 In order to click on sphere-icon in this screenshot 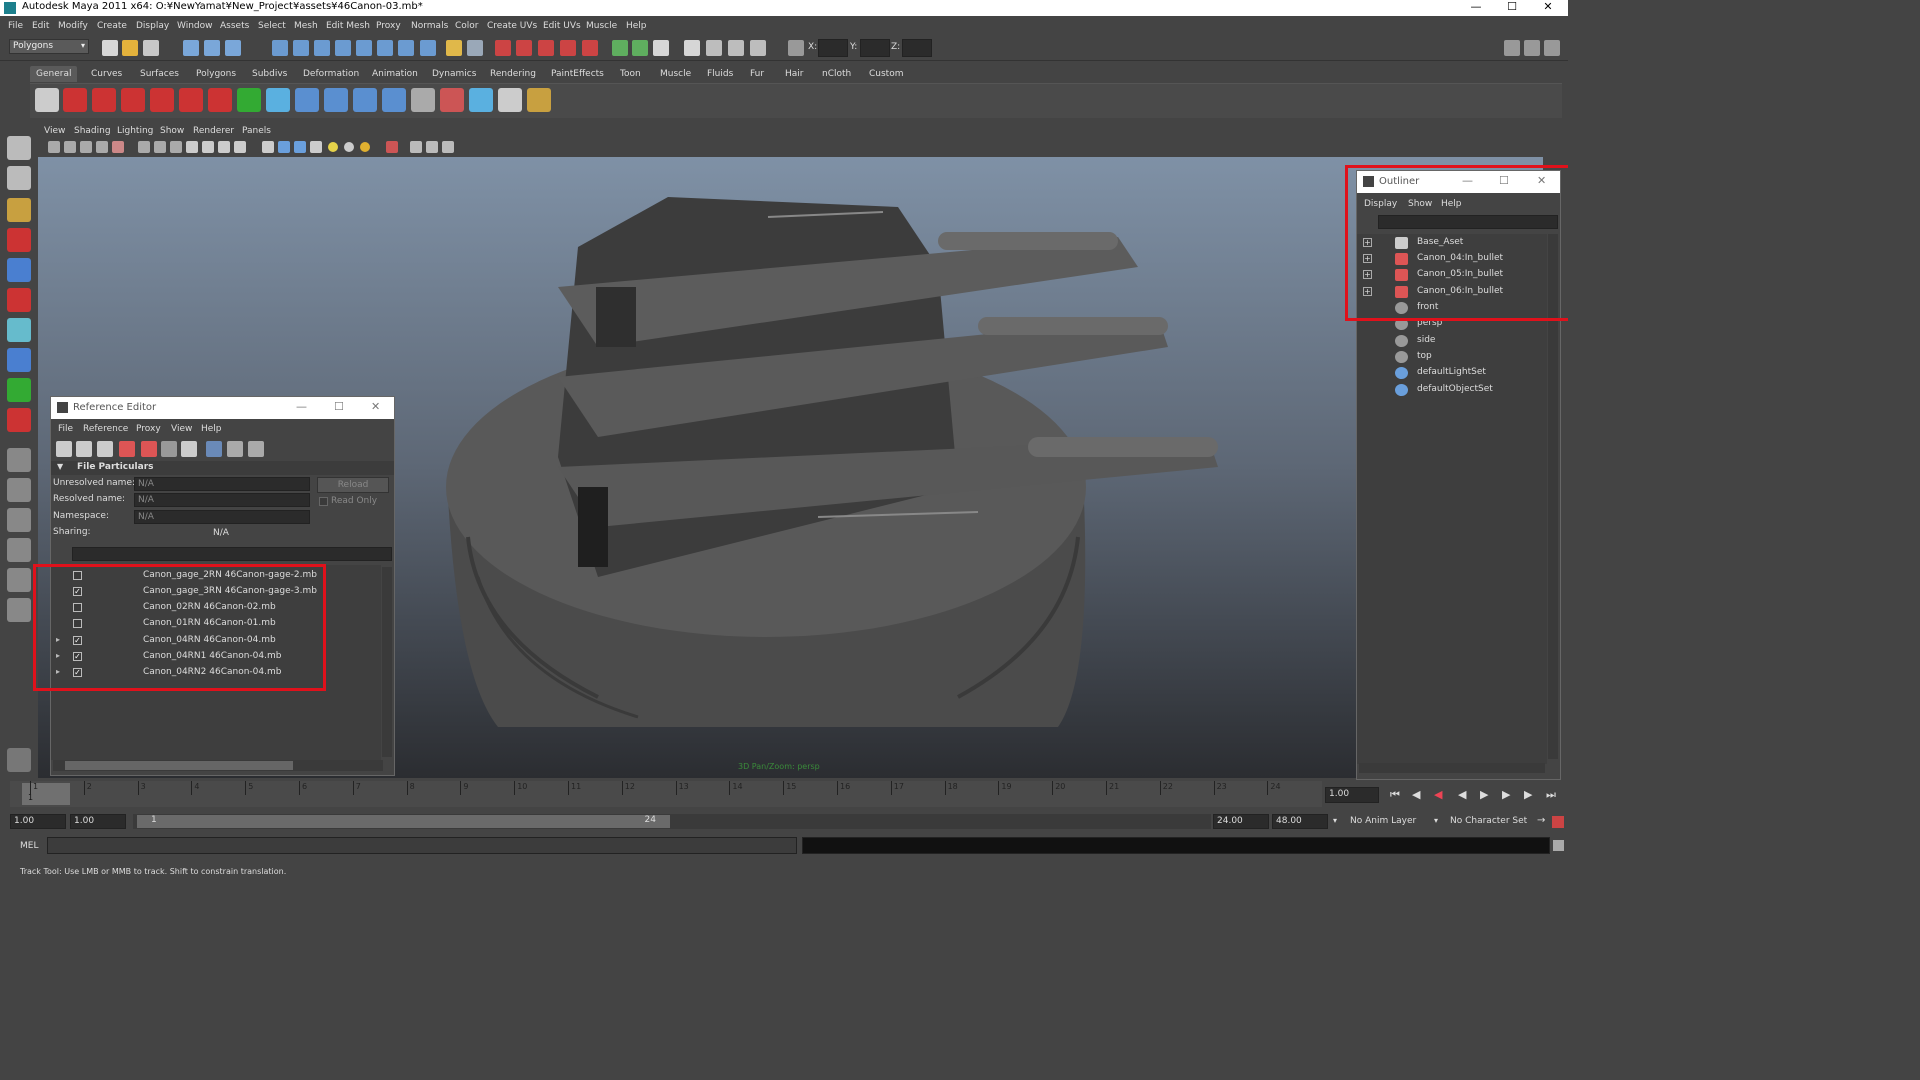, I will do `click(278, 100)`.